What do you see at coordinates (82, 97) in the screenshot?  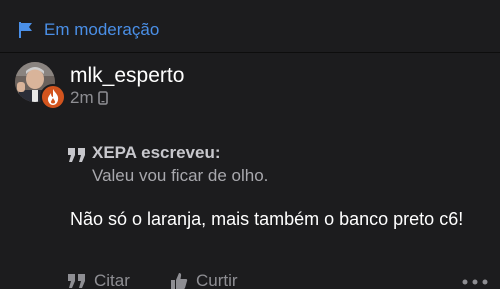 I see `post-time: 2m` at bounding box center [82, 97].